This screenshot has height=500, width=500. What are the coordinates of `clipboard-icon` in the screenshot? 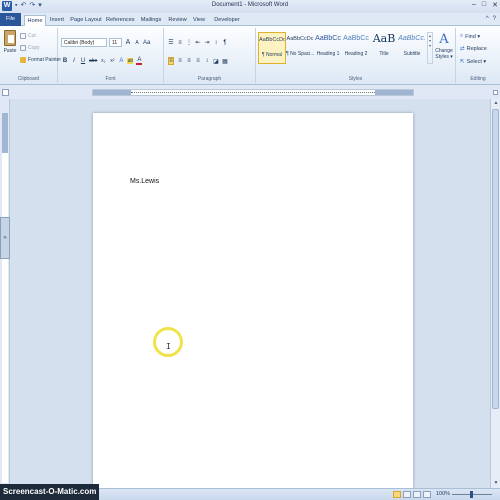 It's located at (10, 38).